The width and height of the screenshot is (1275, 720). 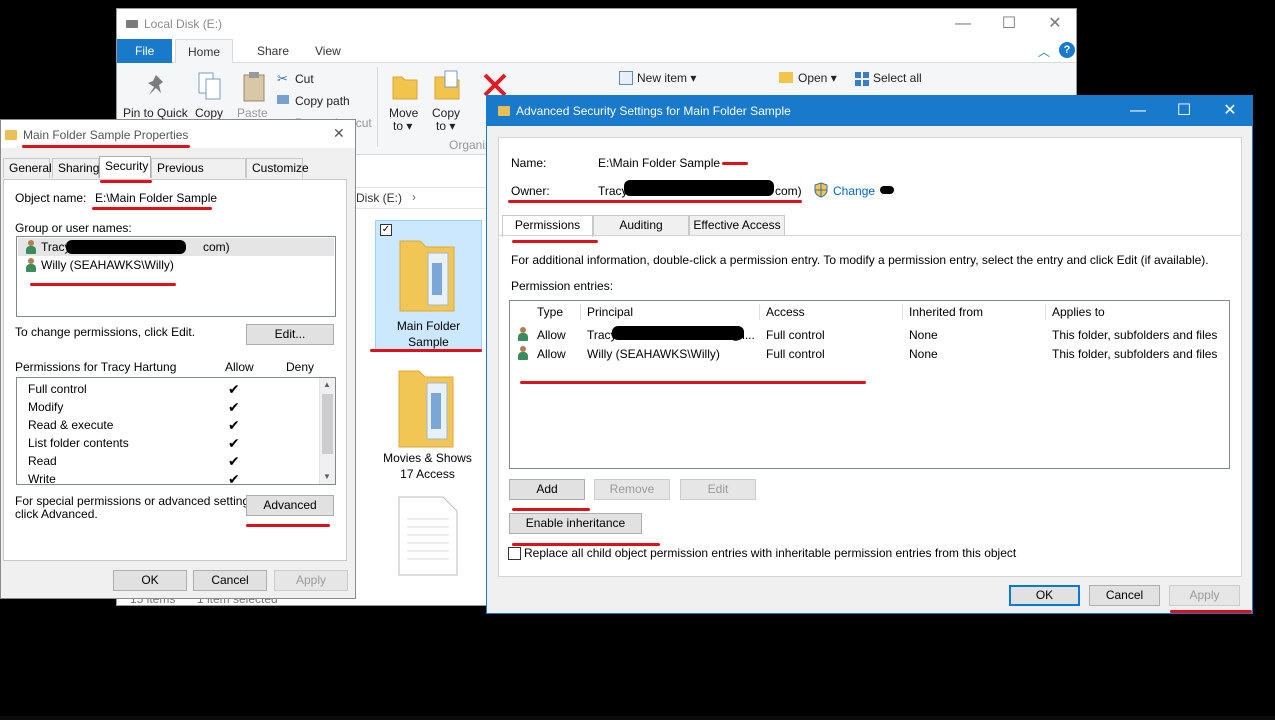 What do you see at coordinates (897, 78) in the screenshot?
I see `select-all-button: Select all` at bounding box center [897, 78].